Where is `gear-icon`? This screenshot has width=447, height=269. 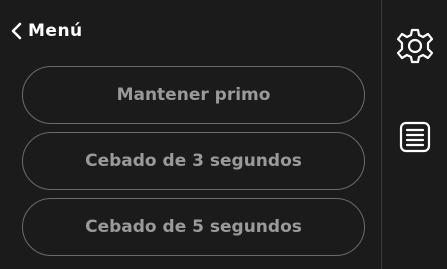
gear-icon is located at coordinates (415, 48).